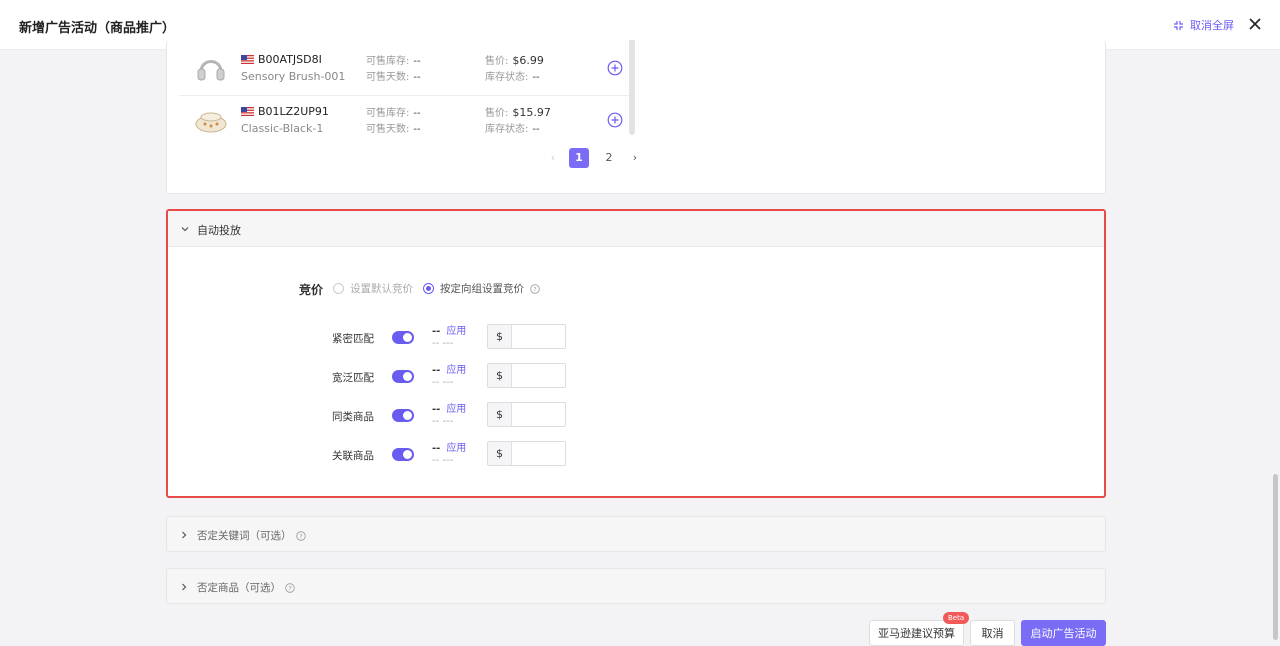 The height and width of the screenshot is (646, 1280). What do you see at coordinates (579, 158) in the screenshot?
I see `page-1: 1` at bounding box center [579, 158].